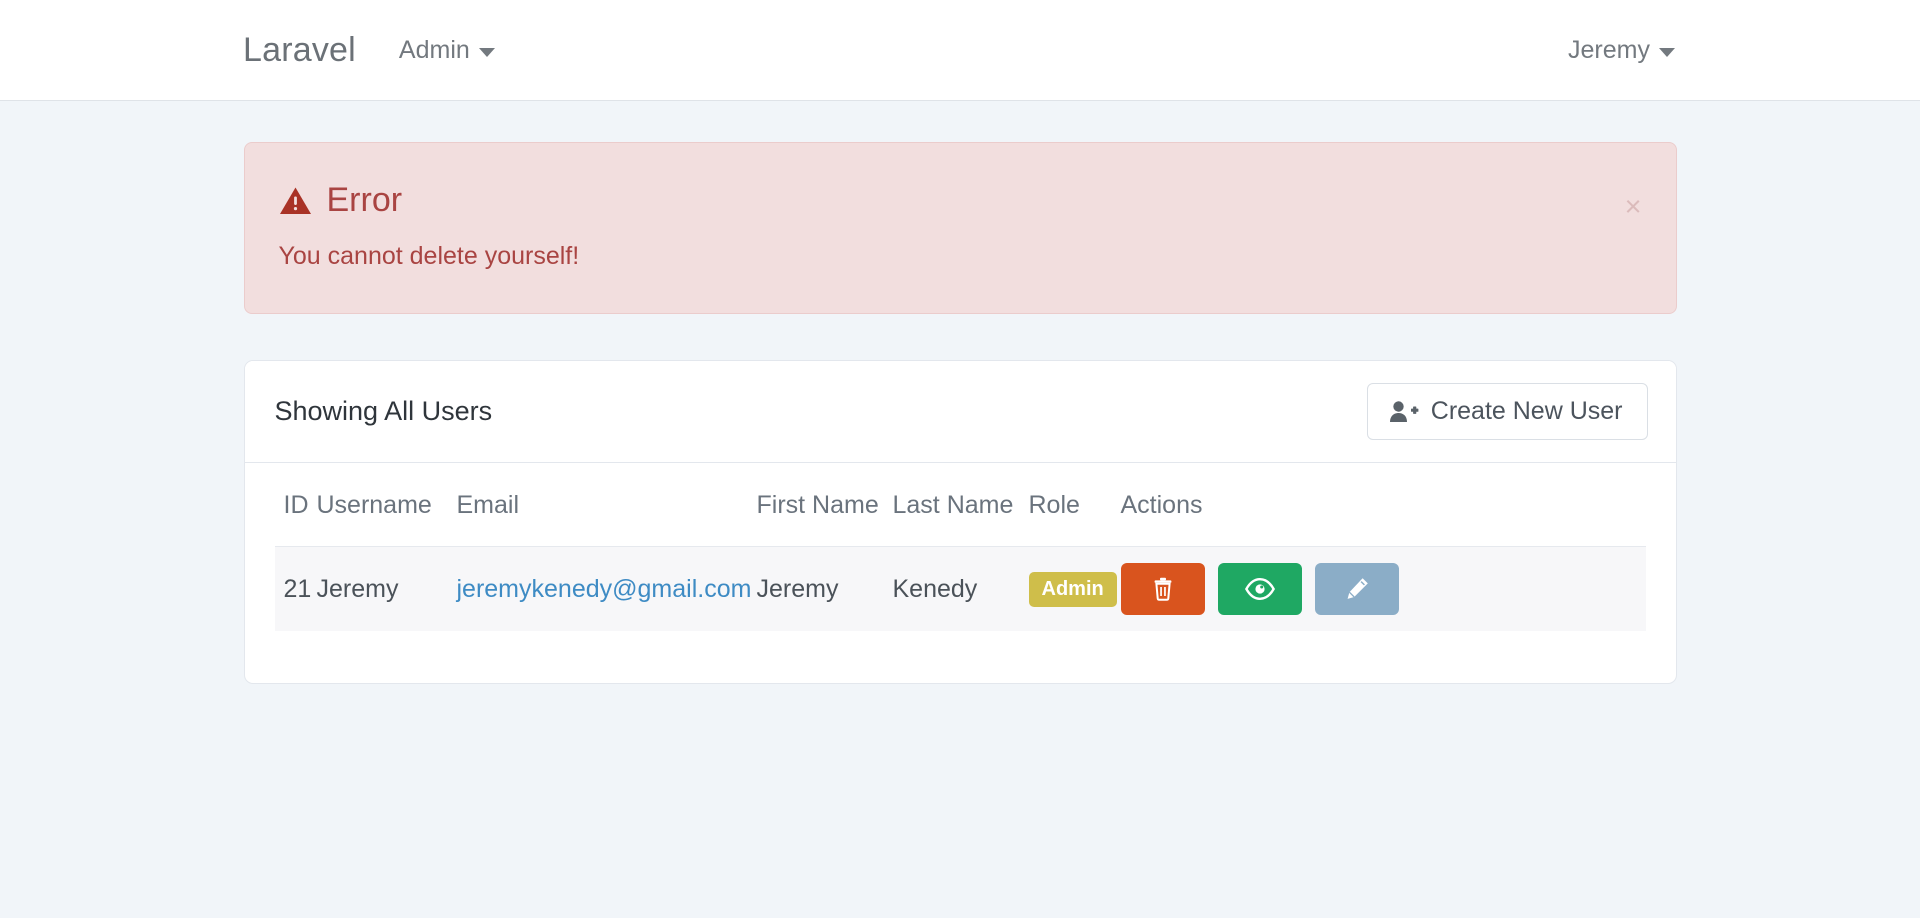 The width and height of the screenshot is (1920, 918). I want to click on delete-user-button, so click(1162, 589).